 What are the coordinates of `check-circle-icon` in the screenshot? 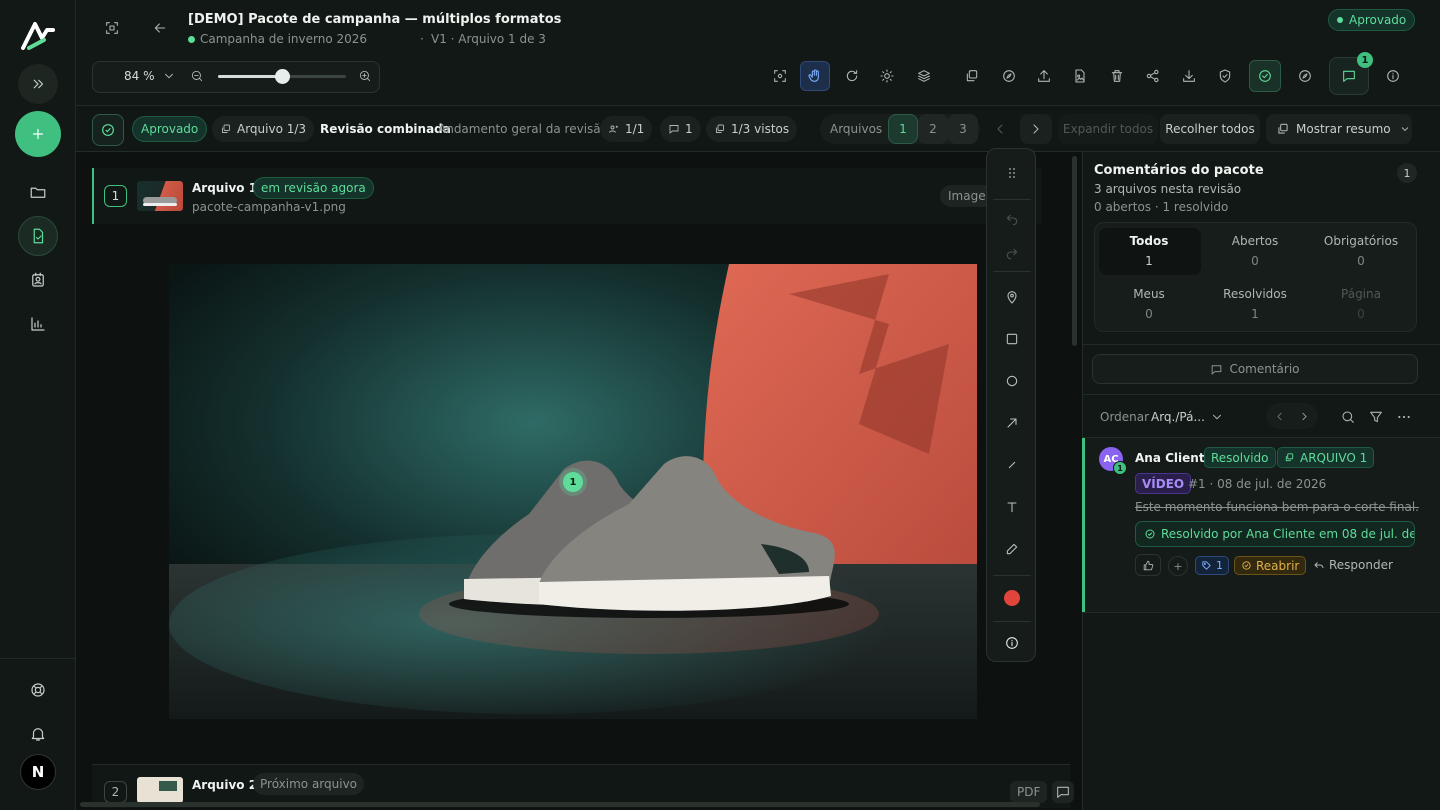 It's located at (1150, 534).